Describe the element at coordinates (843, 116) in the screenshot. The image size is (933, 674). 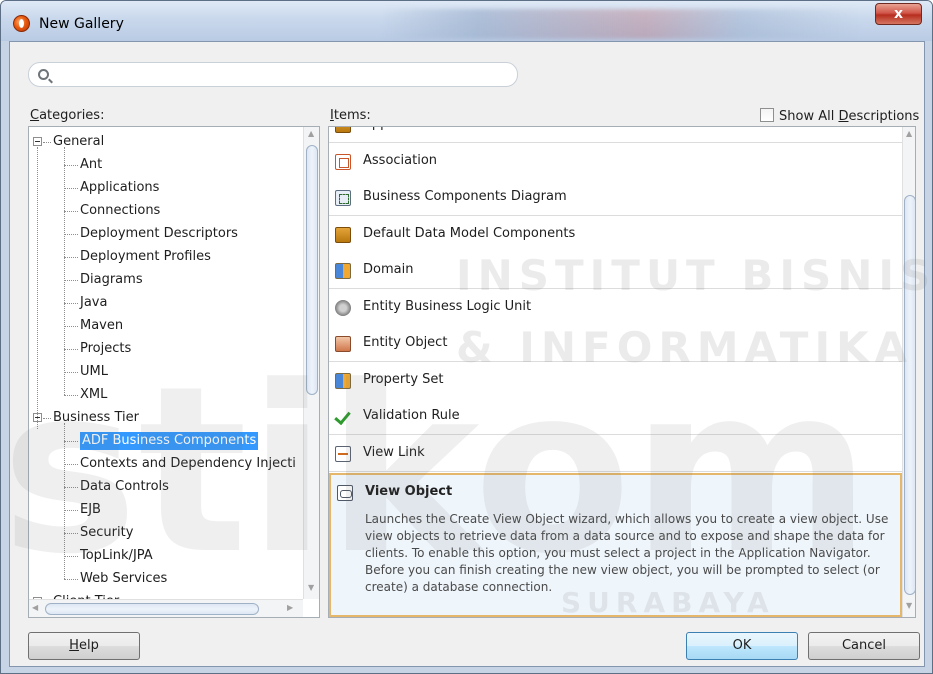
I see `show-all-label-mnemonic: D` at that location.